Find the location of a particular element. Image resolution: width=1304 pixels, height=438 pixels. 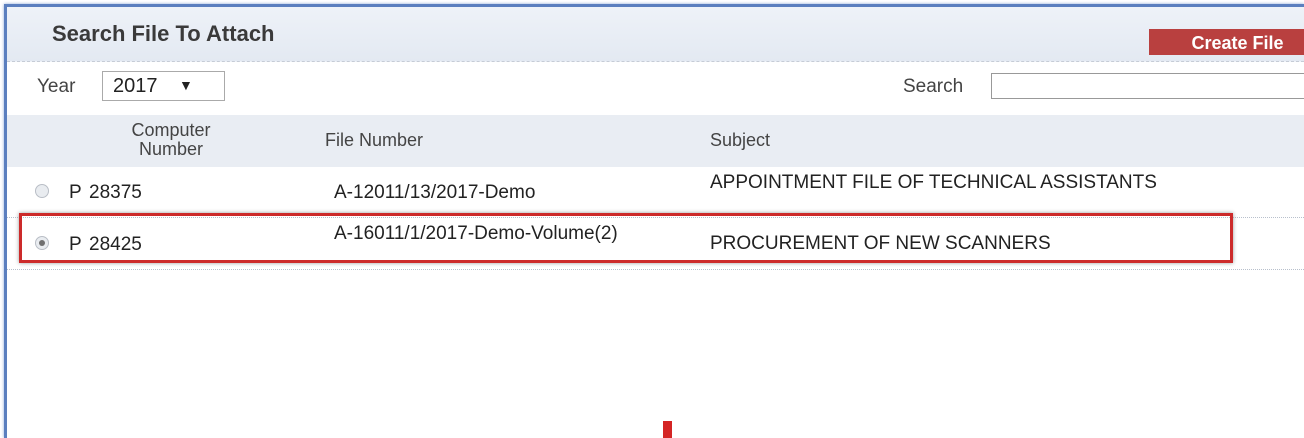

year-label: Year is located at coordinates (56, 86).